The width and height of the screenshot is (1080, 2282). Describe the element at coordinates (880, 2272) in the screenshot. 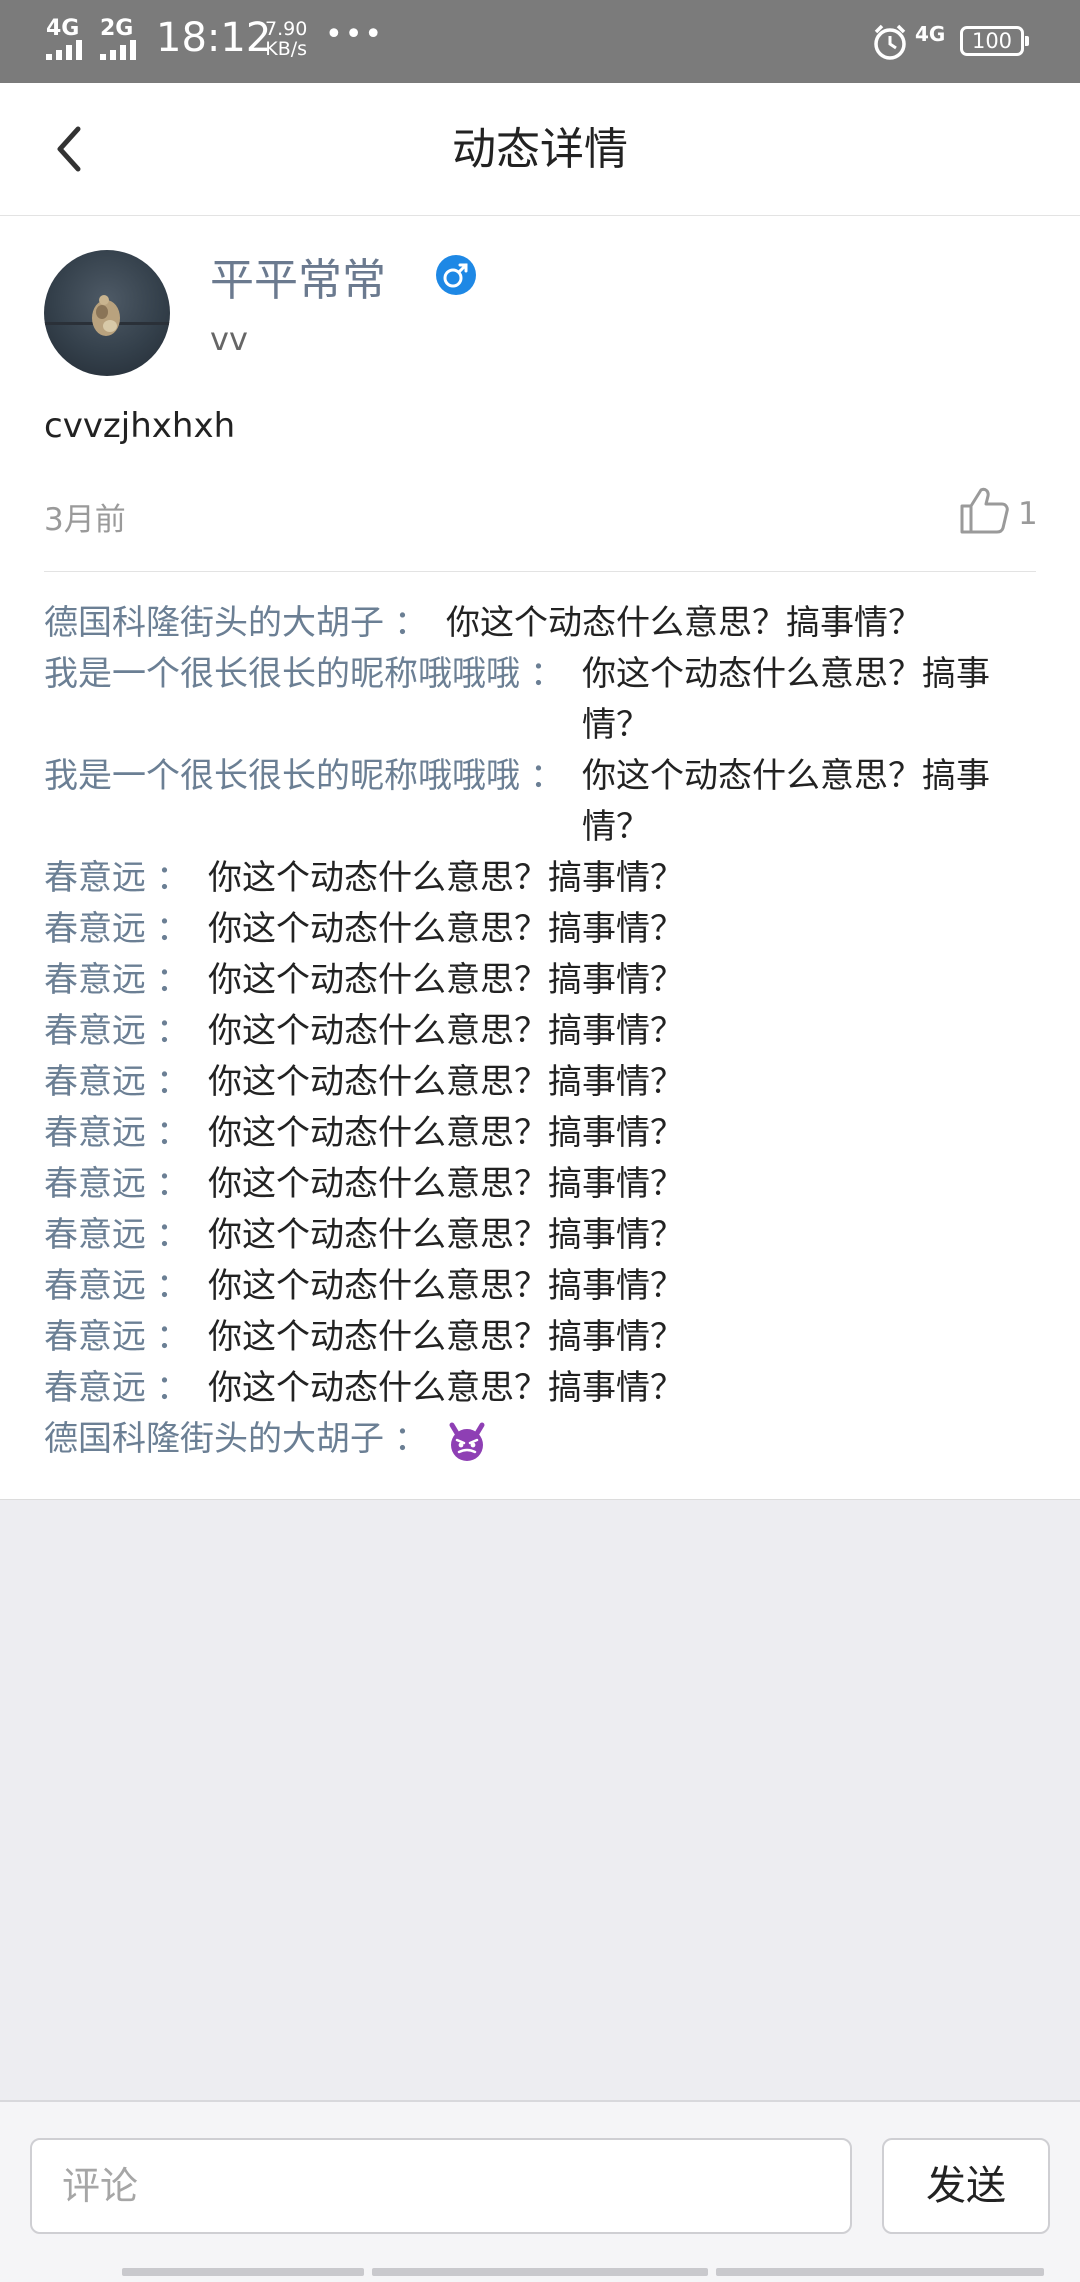

I see `nav-indicator-right` at that location.